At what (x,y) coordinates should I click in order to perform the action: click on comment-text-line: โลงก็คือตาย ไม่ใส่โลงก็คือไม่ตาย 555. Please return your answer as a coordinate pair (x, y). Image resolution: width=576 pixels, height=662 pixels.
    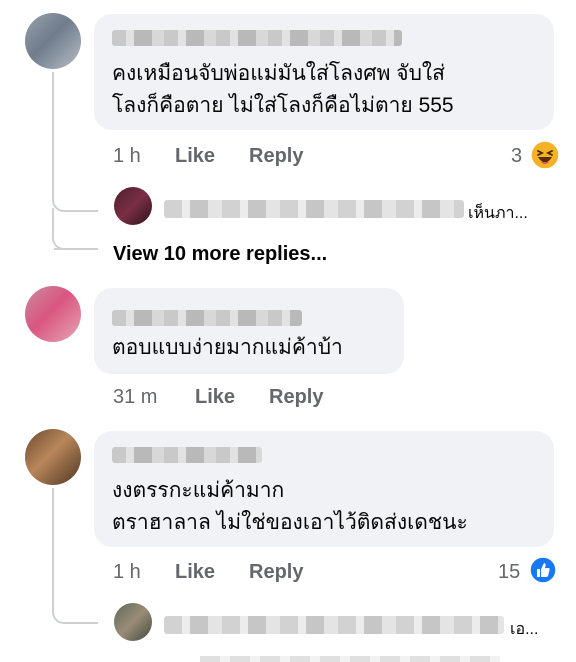
    Looking at the image, I should click on (283, 105).